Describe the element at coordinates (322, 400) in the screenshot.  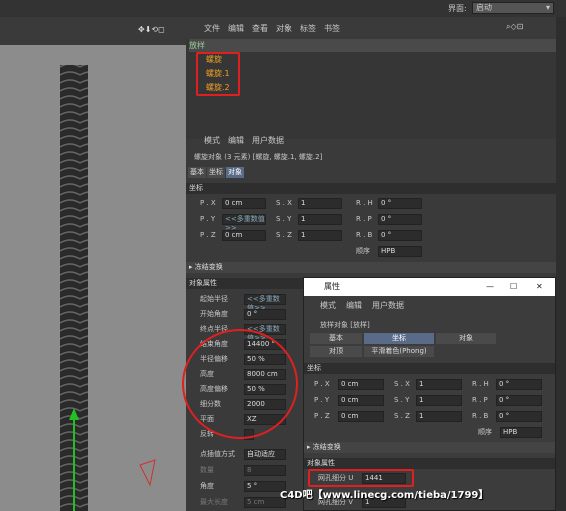
I see `popup-py-label: P . Y` at that location.